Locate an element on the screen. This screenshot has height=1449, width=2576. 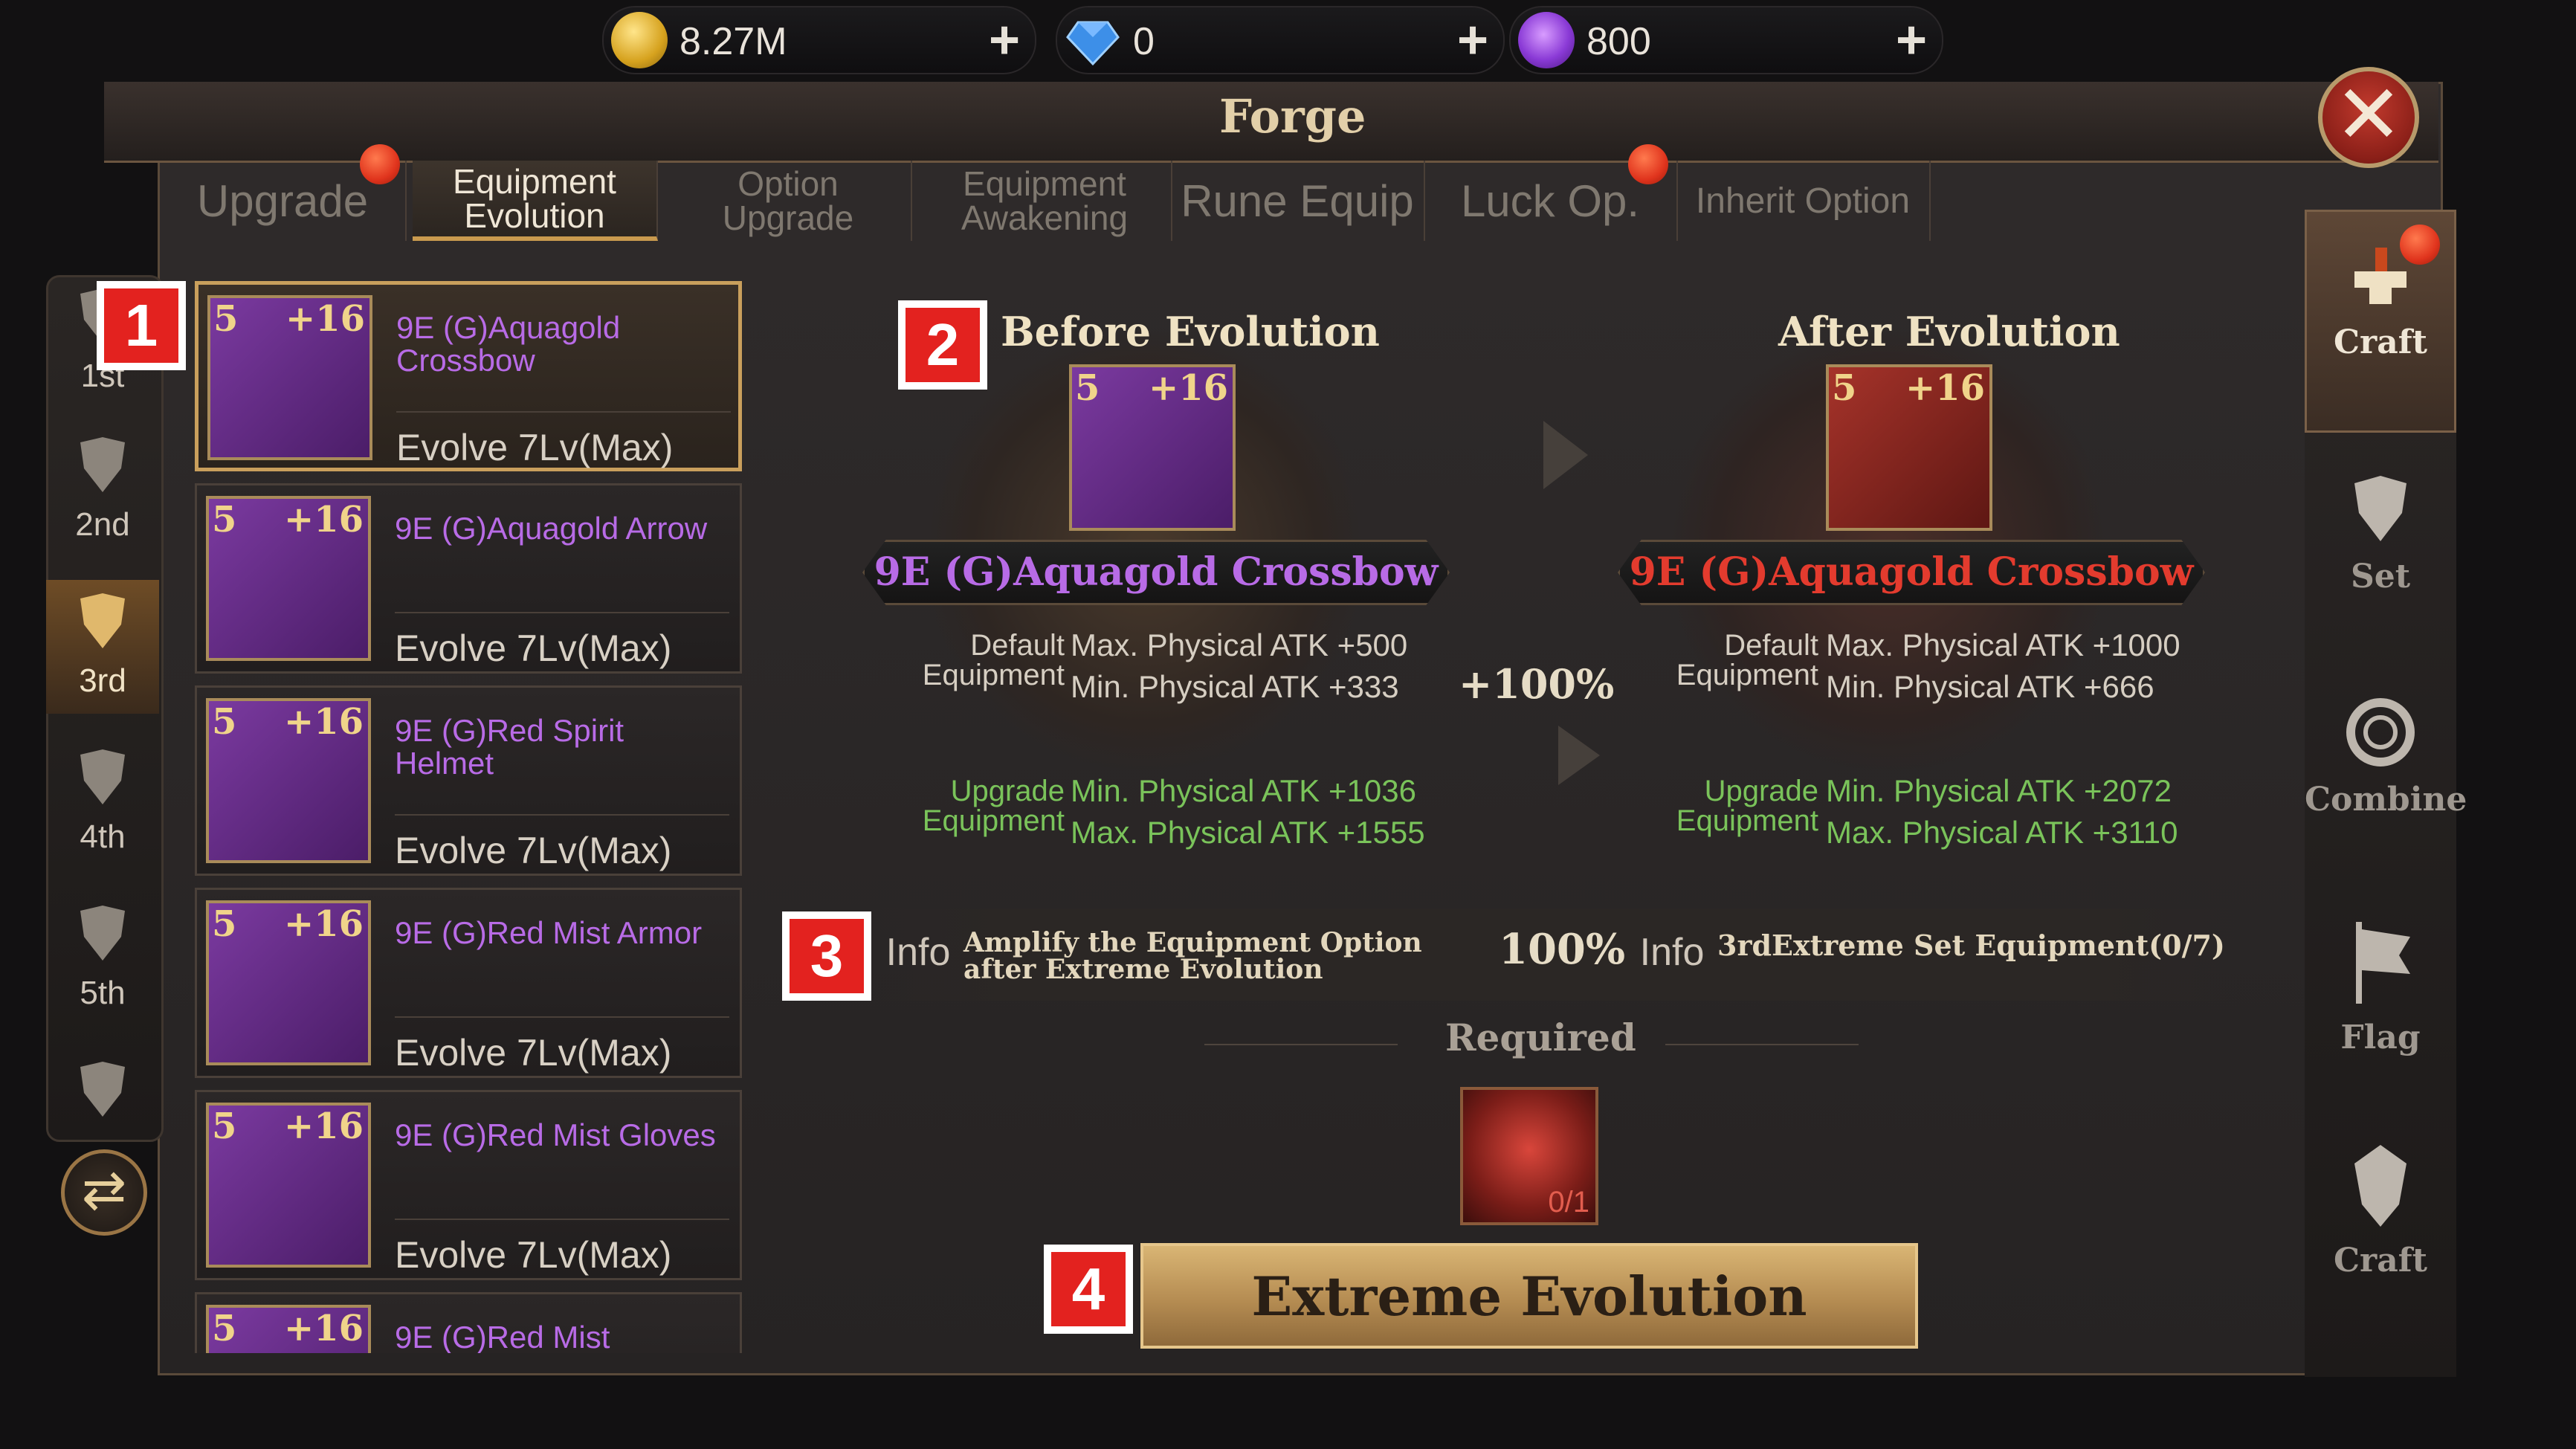
tab-label: Equipment Awakening is located at coordinates (1045, 200).